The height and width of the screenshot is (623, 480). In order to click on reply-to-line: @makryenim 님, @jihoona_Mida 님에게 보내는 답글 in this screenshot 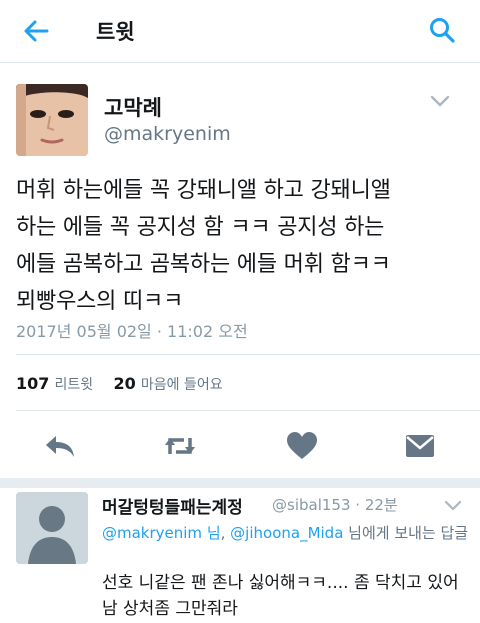, I will do `click(287, 533)`.